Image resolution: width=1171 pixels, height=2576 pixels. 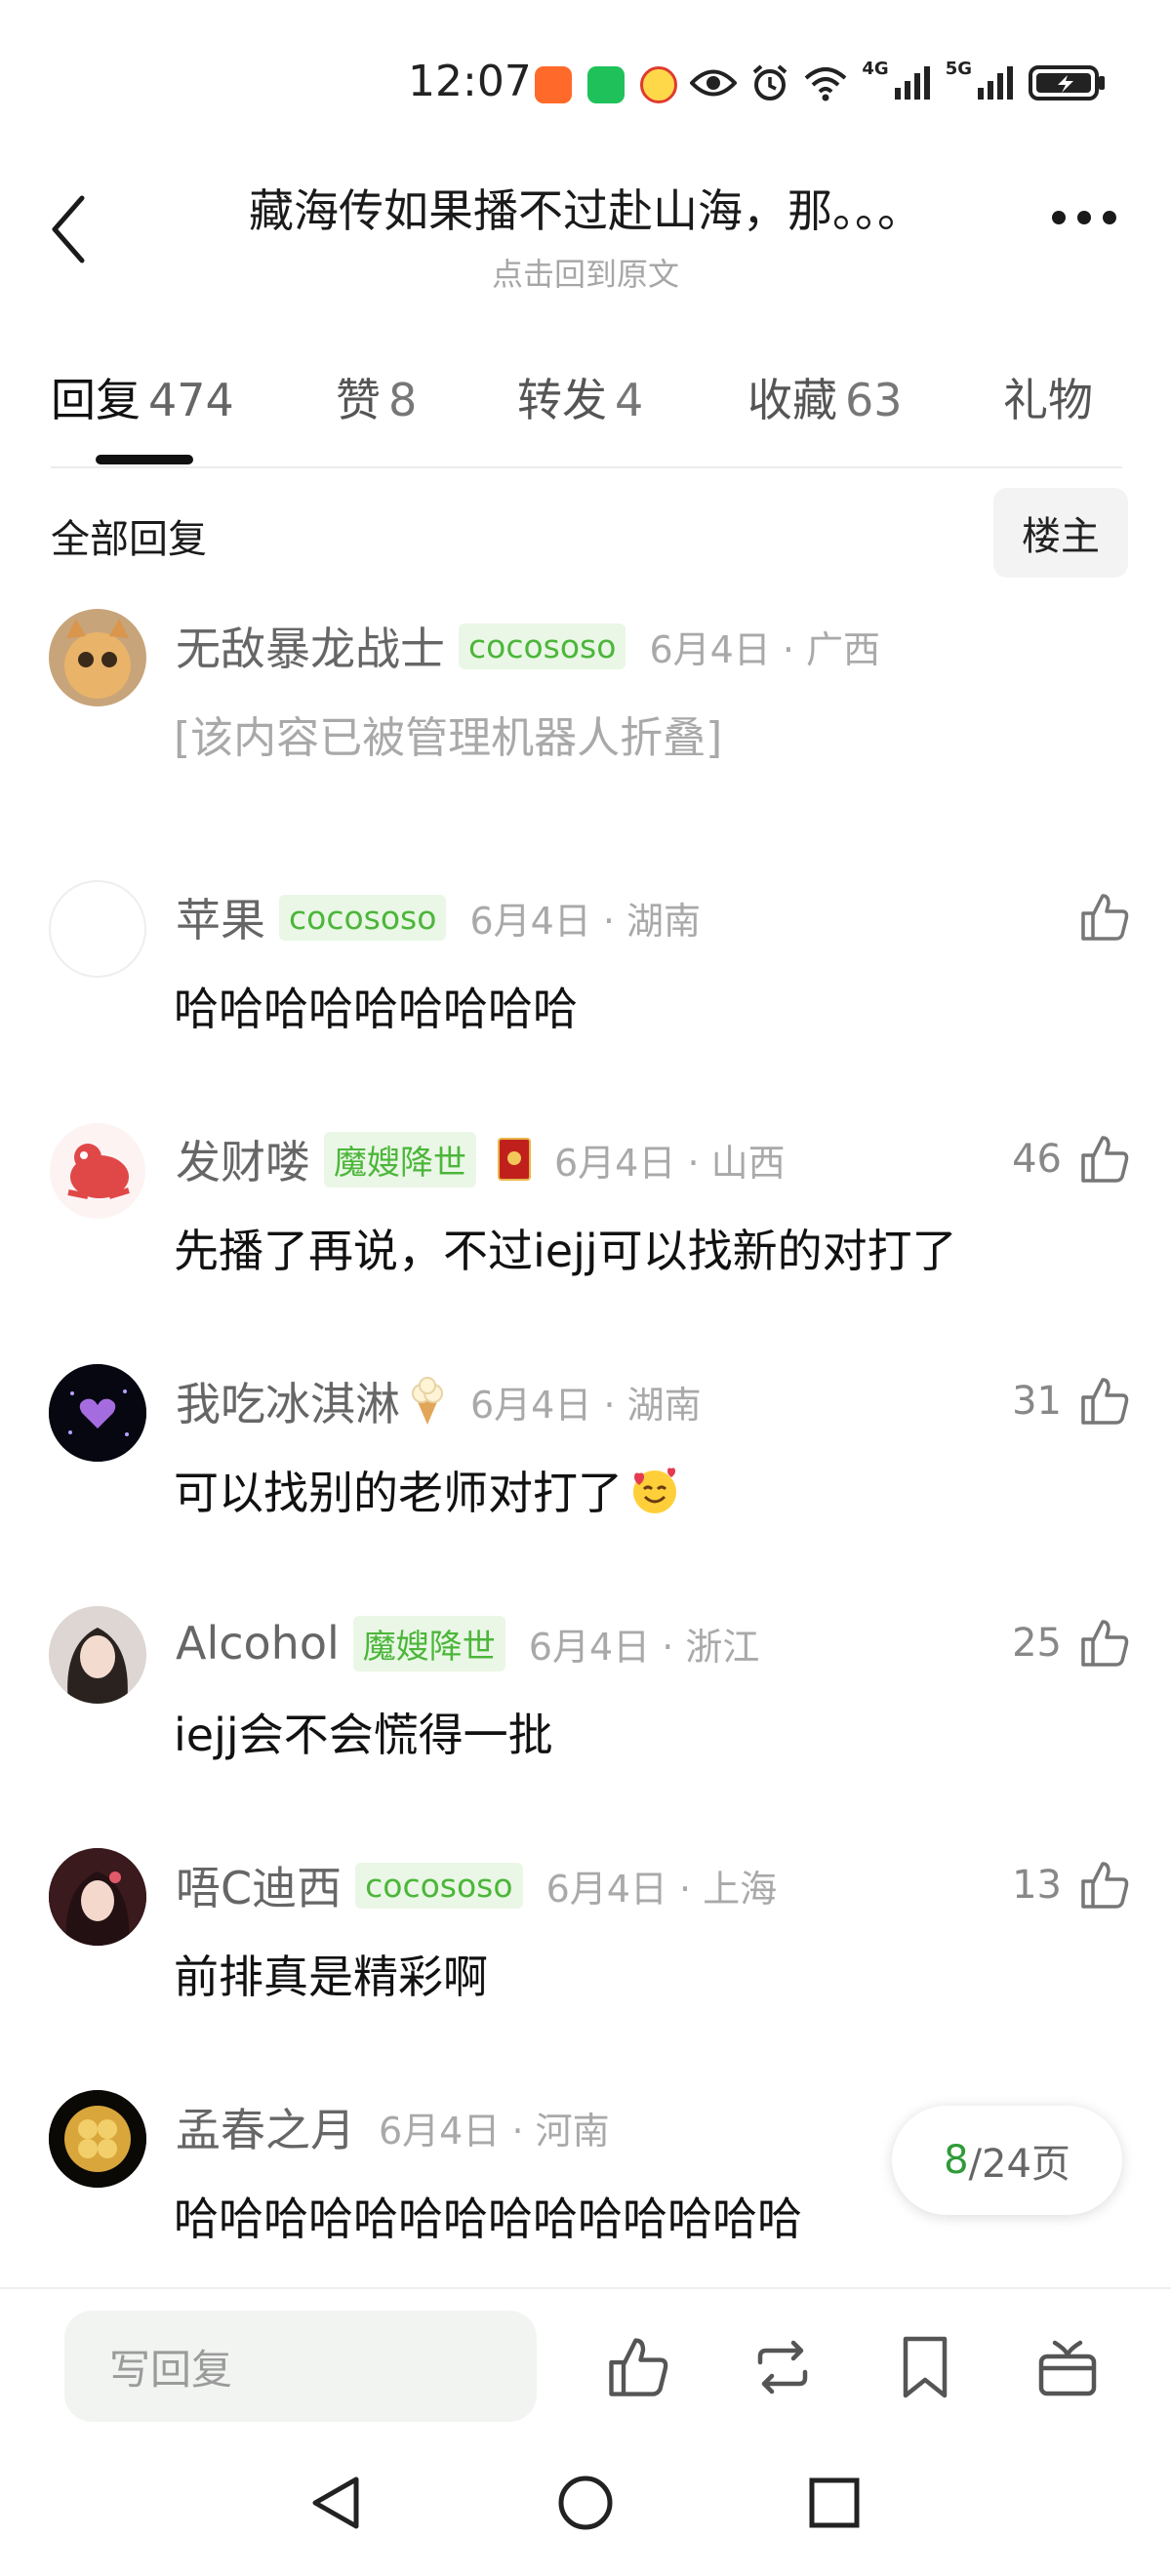 I want to click on triangle-back-icon, so click(x=335, y=2502).